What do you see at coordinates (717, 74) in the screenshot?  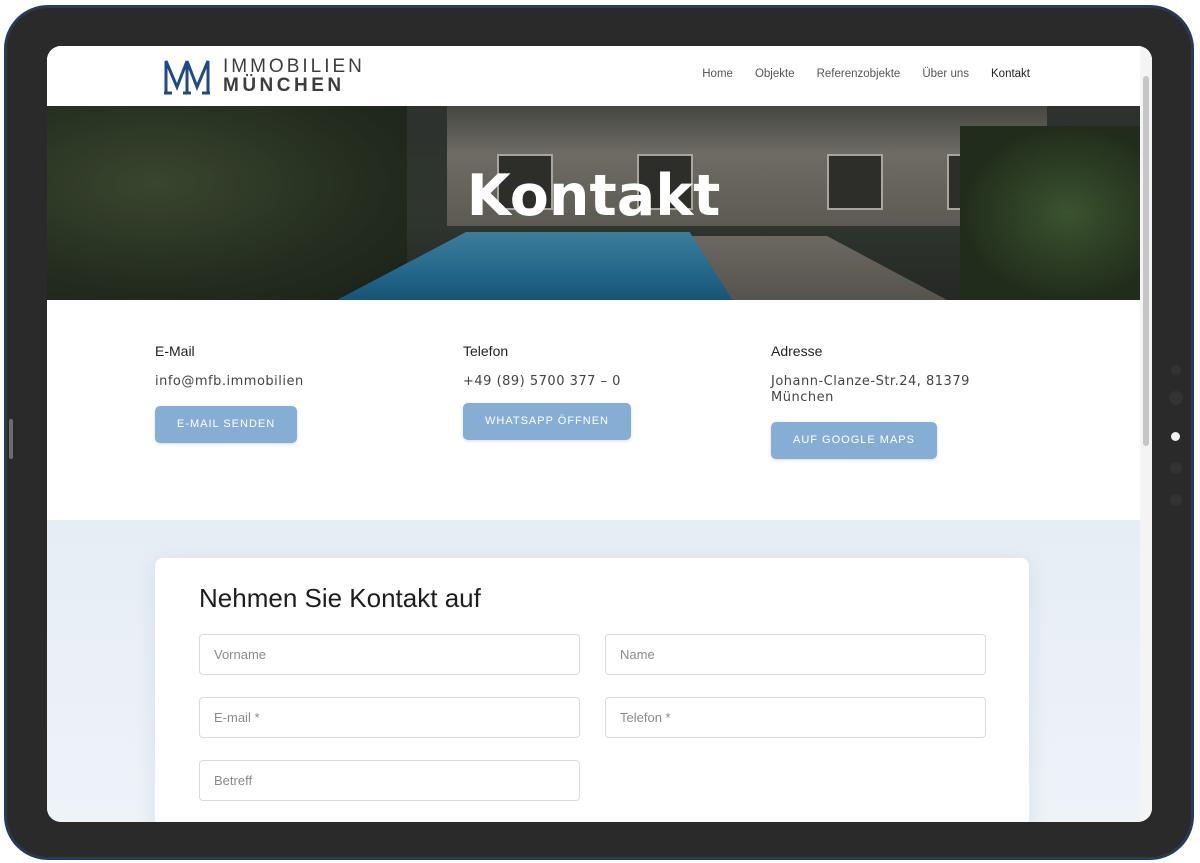 I see `nav-home: Home` at bounding box center [717, 74].